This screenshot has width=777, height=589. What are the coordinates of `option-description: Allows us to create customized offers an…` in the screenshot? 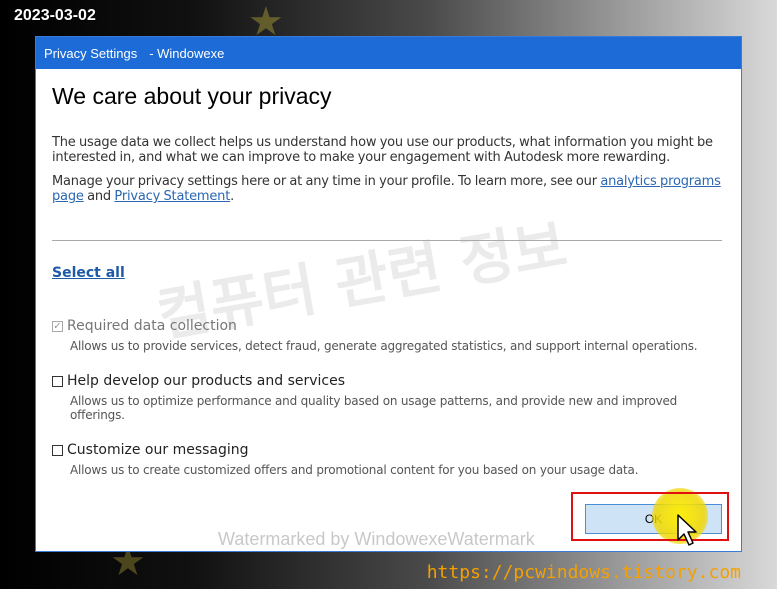 It's located at (354, 470).